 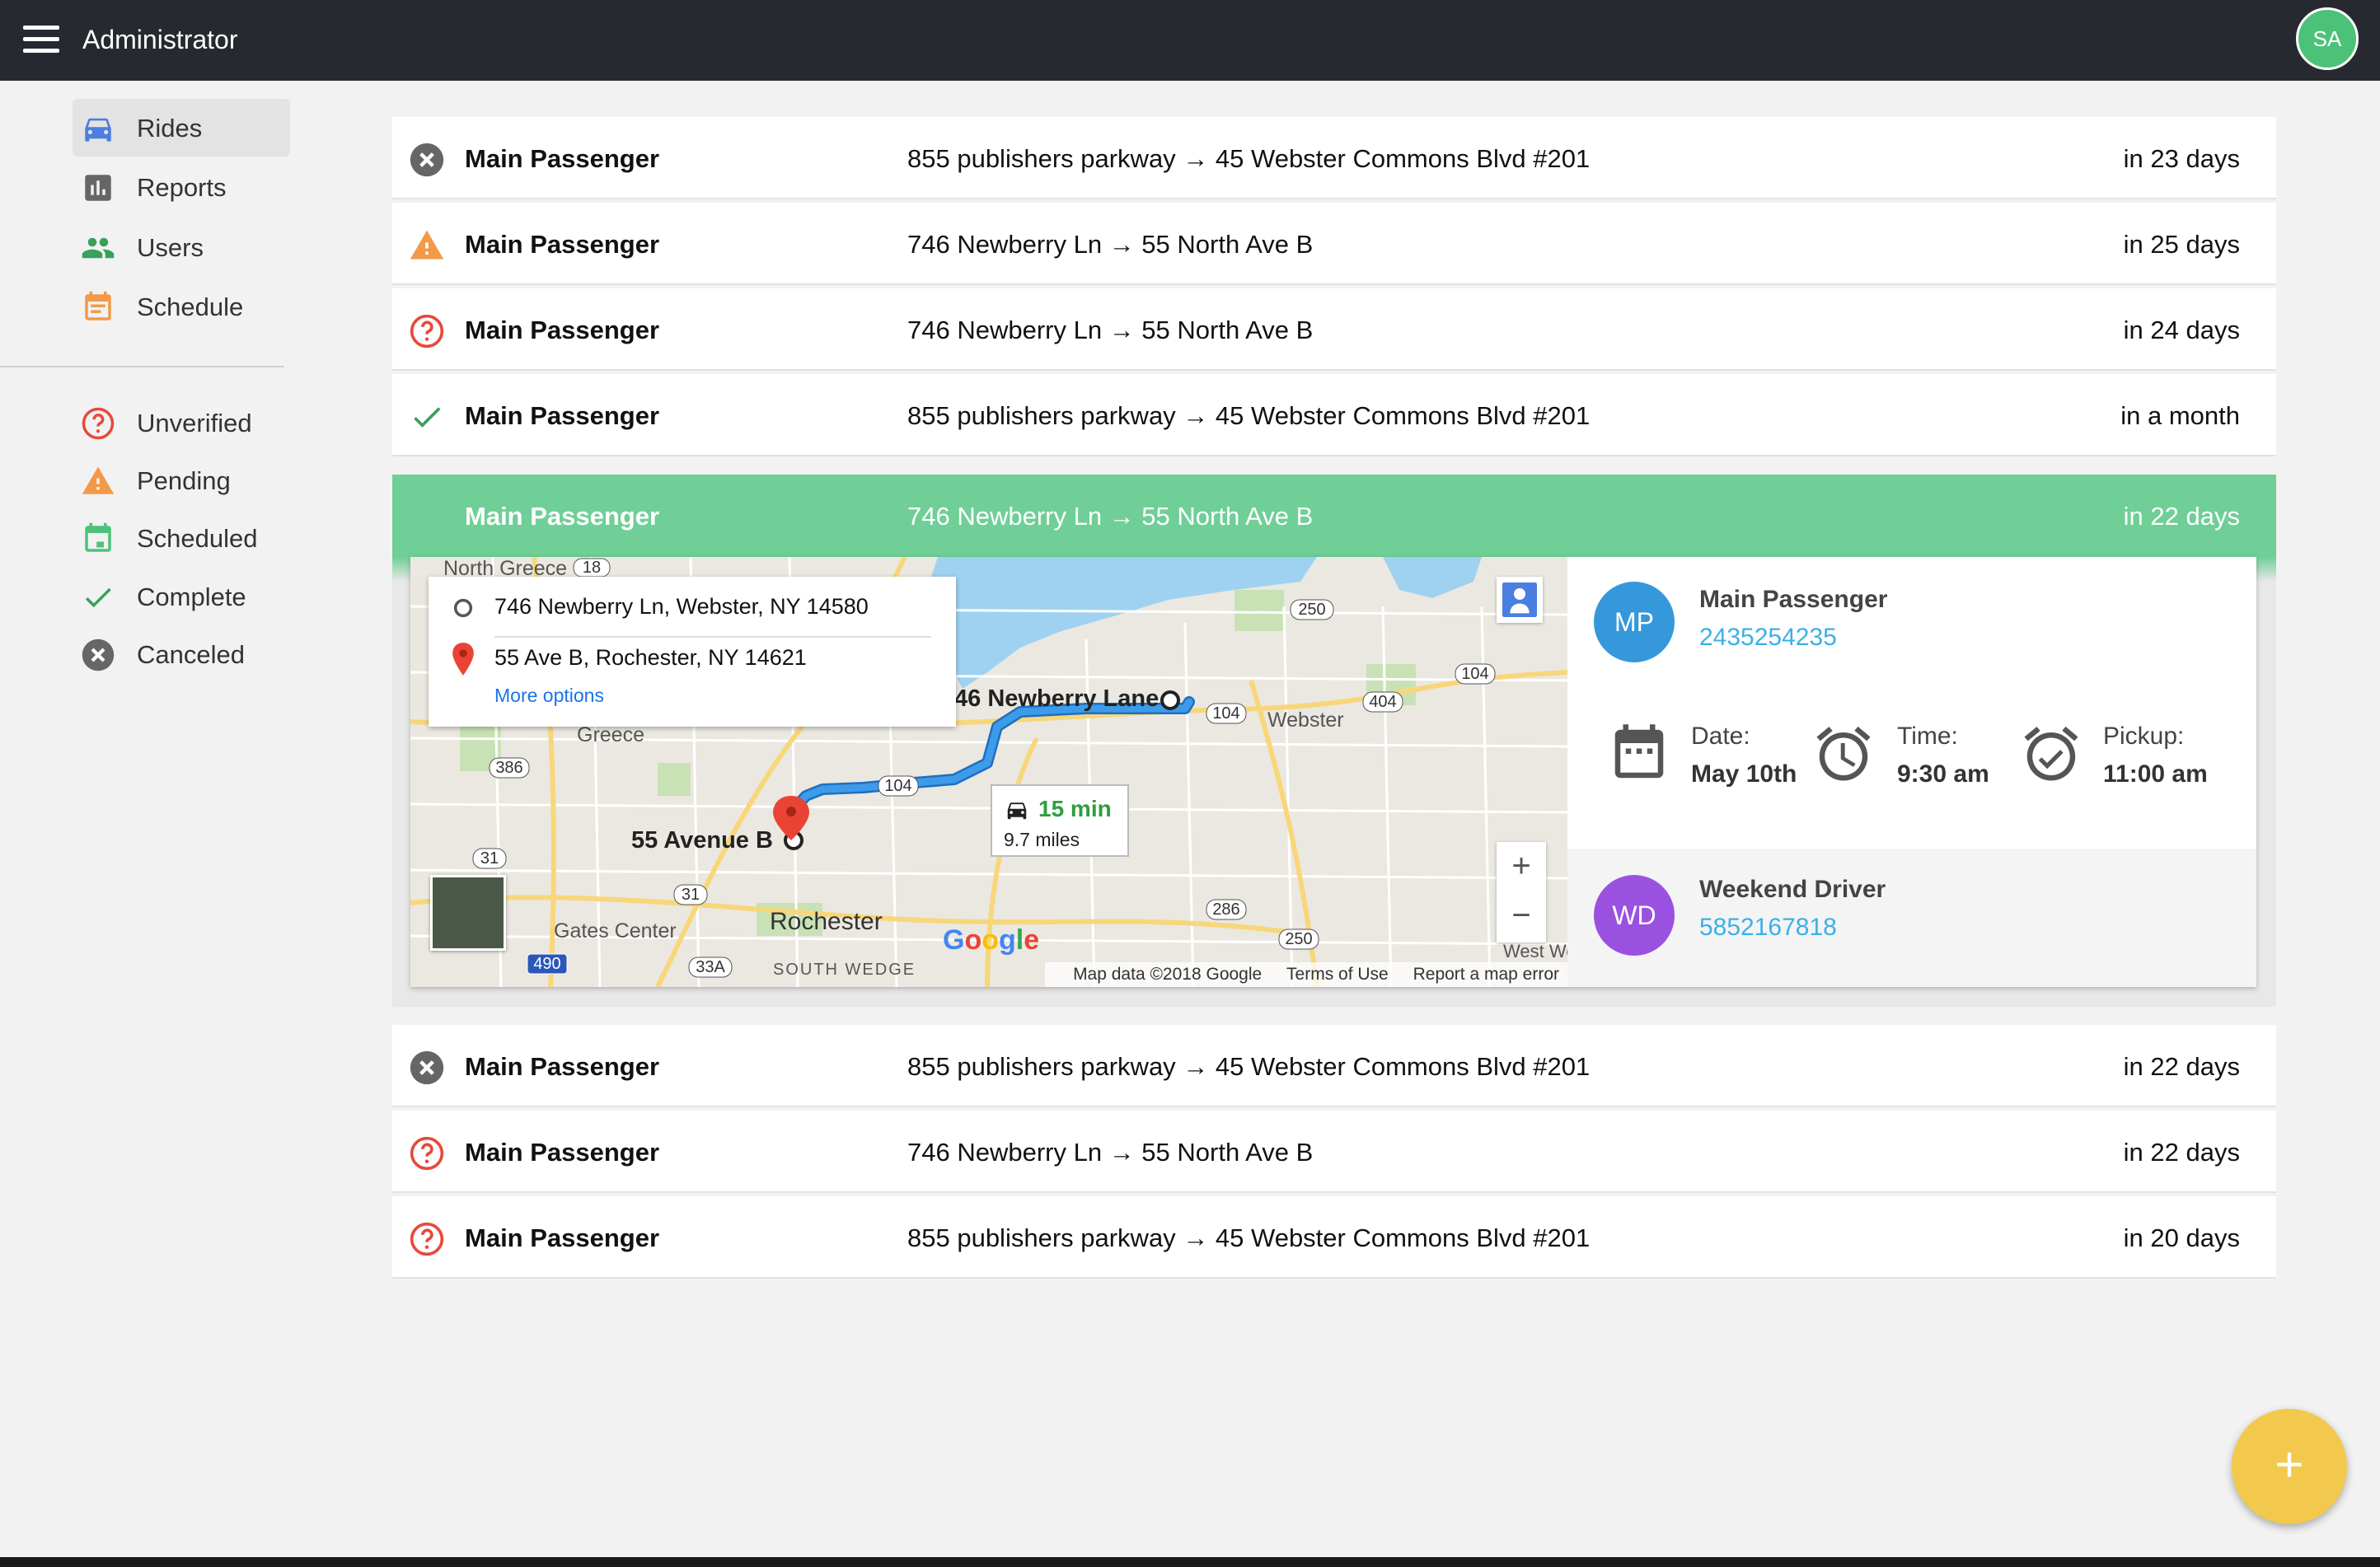 I want to click on eta-callout: 15 min 9.7 miles, so click(x=1060, y=820).